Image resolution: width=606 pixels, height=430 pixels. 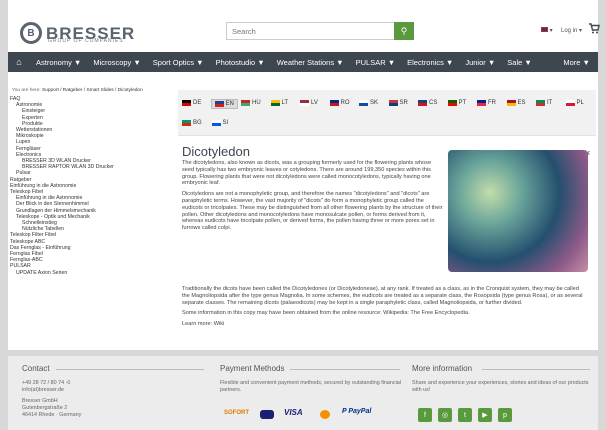 I want to click on language-flag-si: SI, so click(x=220, y=123).